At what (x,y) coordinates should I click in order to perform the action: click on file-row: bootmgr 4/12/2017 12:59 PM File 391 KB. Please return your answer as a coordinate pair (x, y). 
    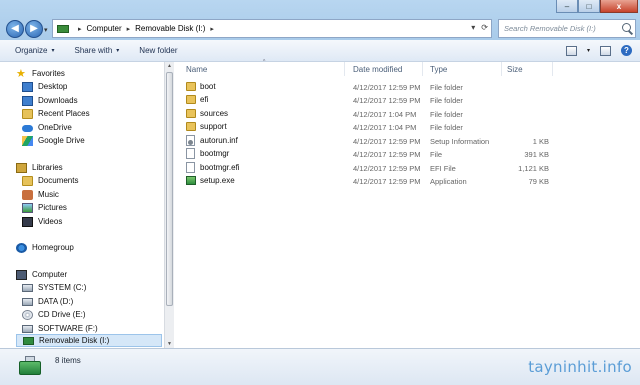
    Looking at the image, I should click on (375, 154).